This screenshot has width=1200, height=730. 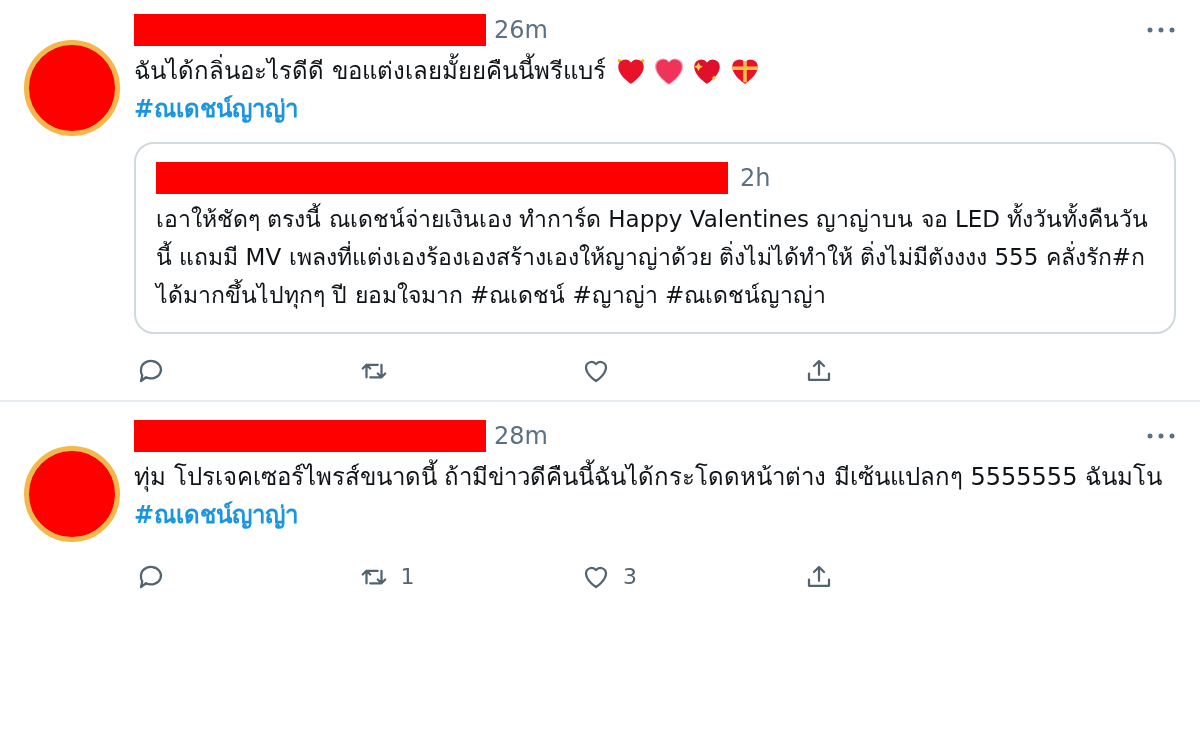 What do you see at coordinates (755, 178) in the screenshot?
I see `tweet-time: 2h` at bounding box center [755, 178].